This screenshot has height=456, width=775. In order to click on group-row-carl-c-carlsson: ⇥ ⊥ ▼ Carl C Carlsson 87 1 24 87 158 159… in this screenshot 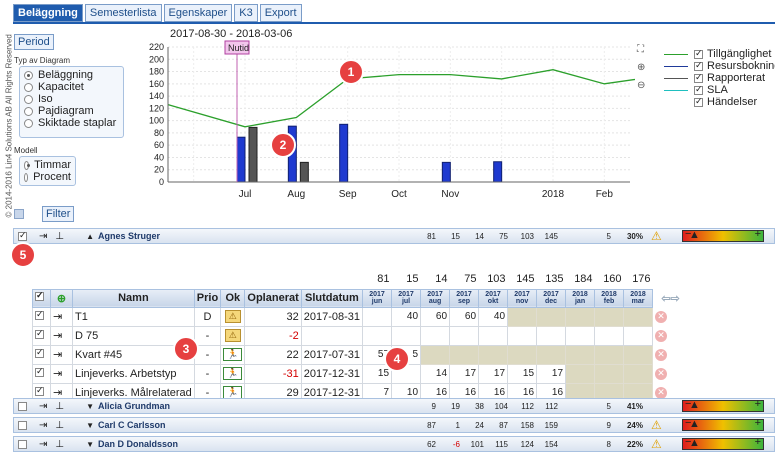, I will do `click(394, 425)`.